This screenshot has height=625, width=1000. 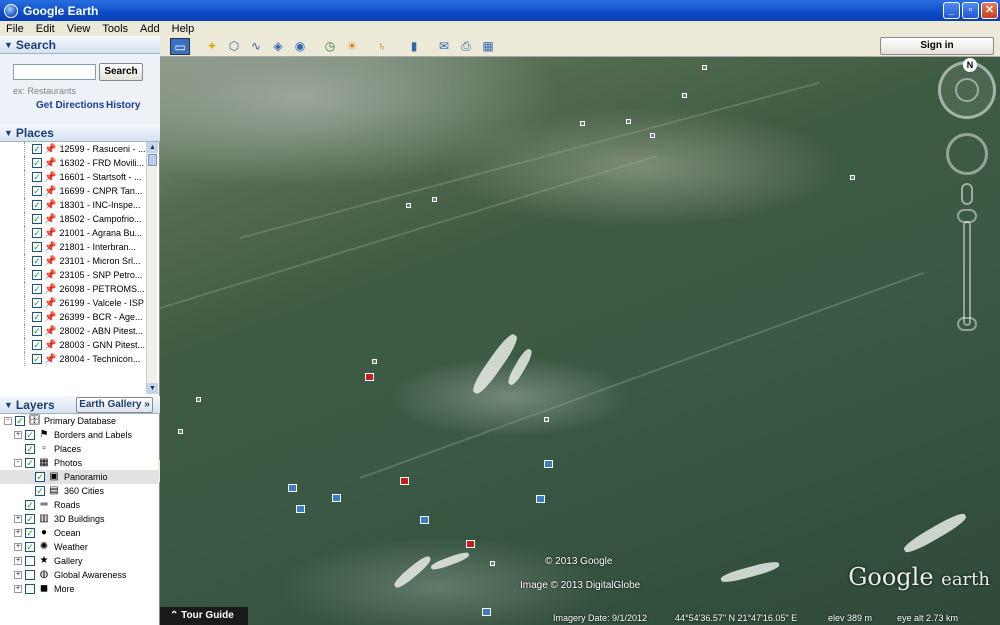 What do you see at coordinates (15, 29) in the screenshot?
I see `menu-file: File` at bounding box center [15, 29].